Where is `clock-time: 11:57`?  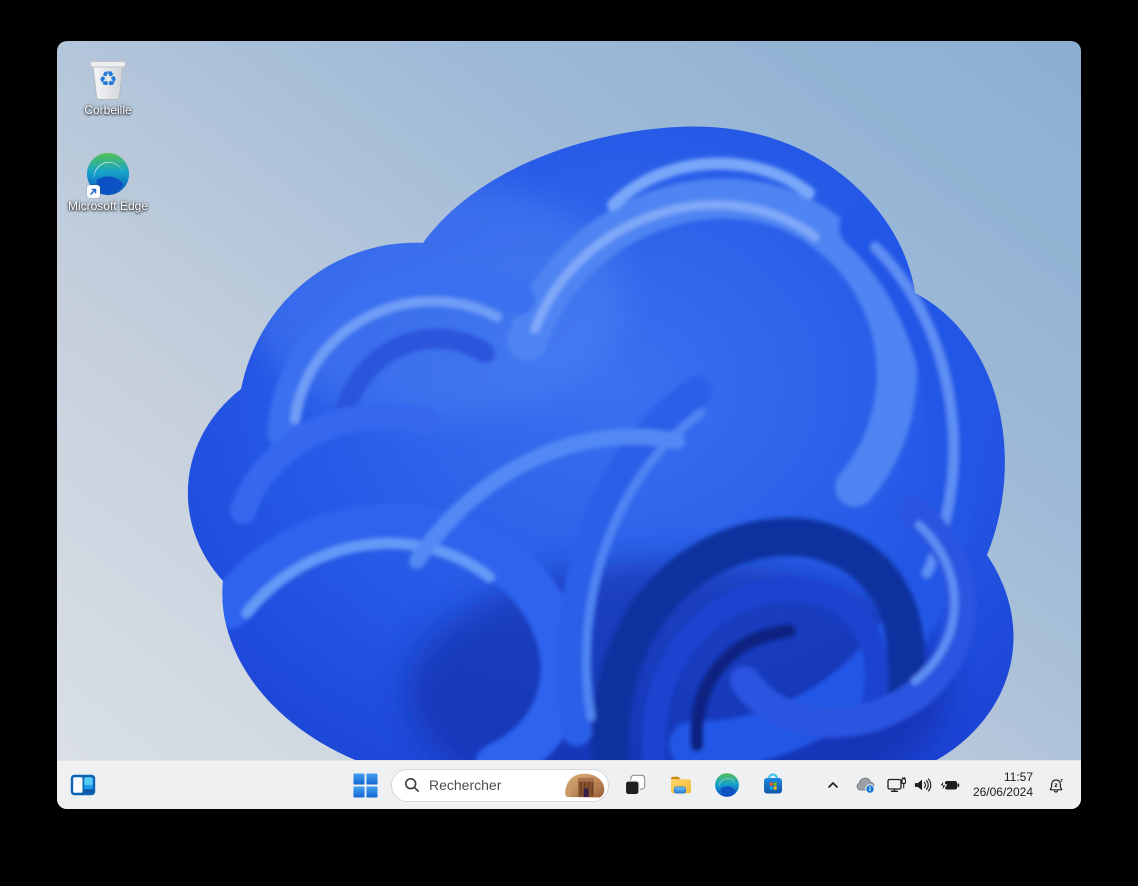 clock-time: 11:57 is located at coordinates (1018, 777).